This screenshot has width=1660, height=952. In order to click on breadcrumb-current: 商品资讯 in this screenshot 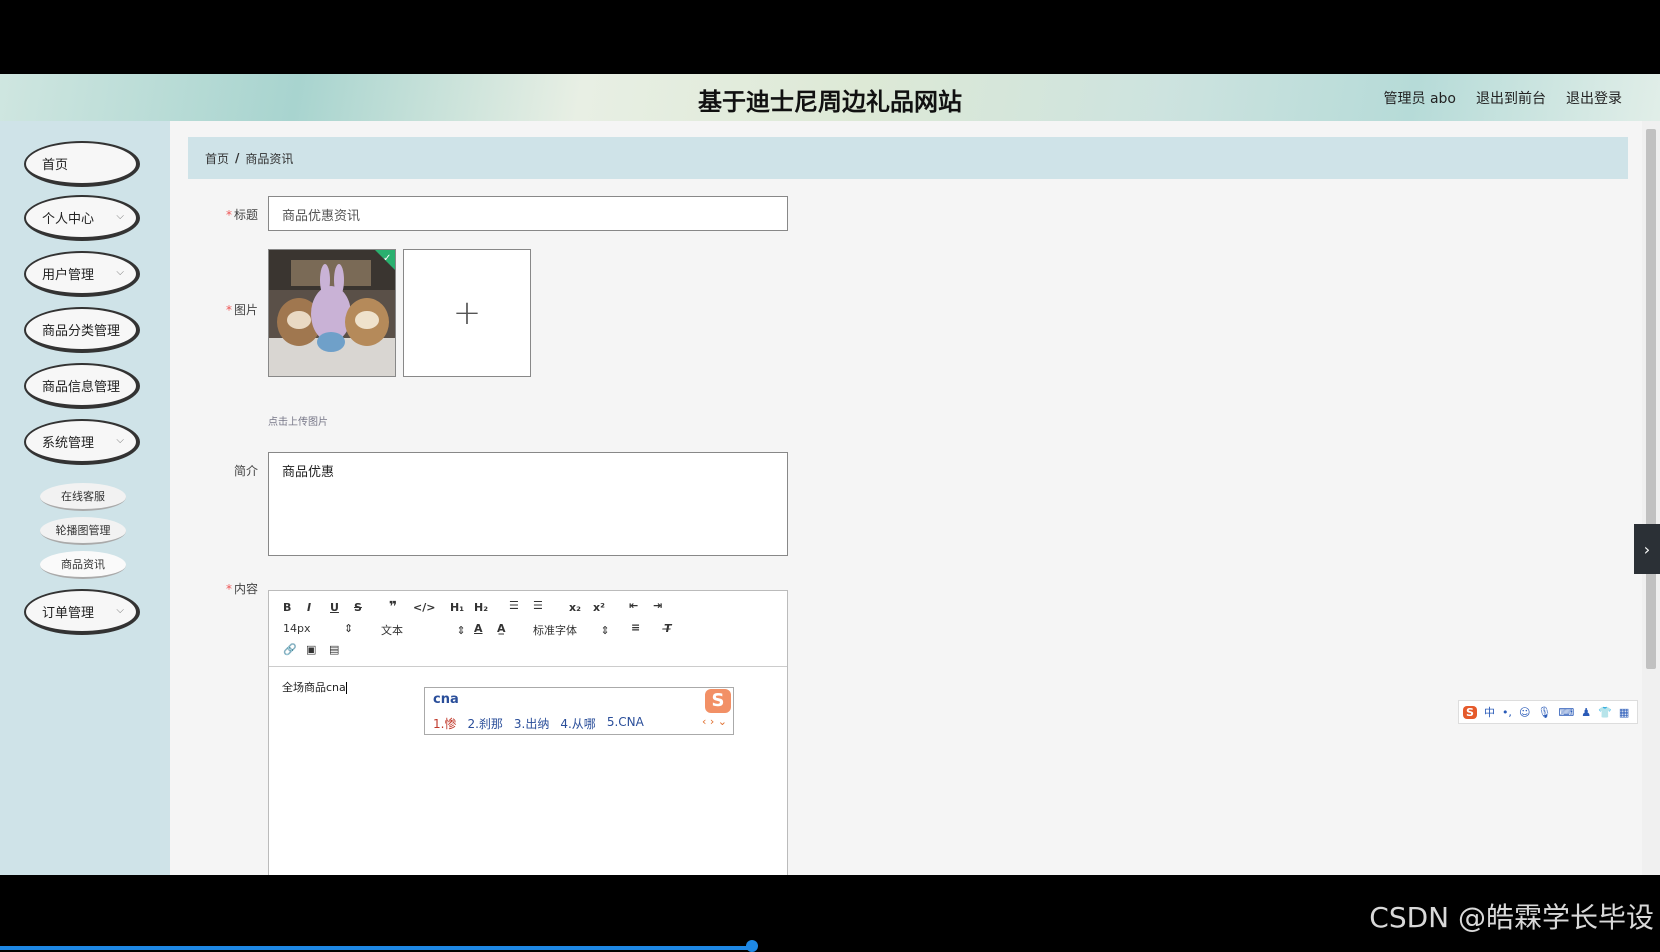, I will do `click(269, 158)`.